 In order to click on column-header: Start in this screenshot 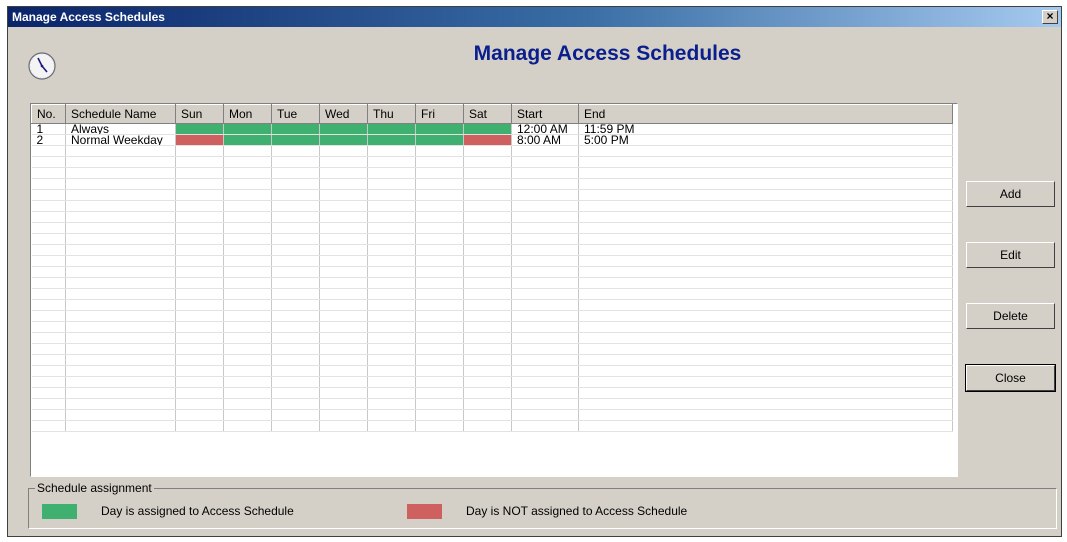, I will do `click(545, 114)`.